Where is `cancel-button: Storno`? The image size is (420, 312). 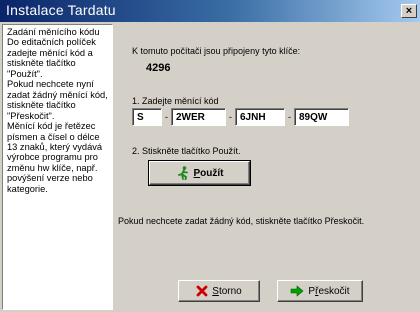 cancel-button: Storno is located at coordinates (219, 291).